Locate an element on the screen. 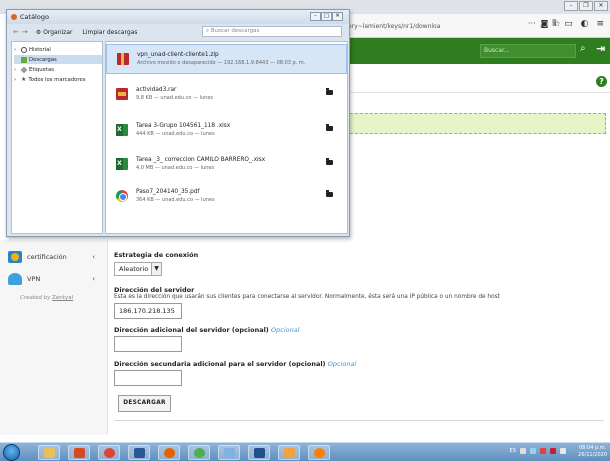 The width and height of the screenshot is (610, 461). tree-item-downloads: Descargas is located at coordinates (58, 59).